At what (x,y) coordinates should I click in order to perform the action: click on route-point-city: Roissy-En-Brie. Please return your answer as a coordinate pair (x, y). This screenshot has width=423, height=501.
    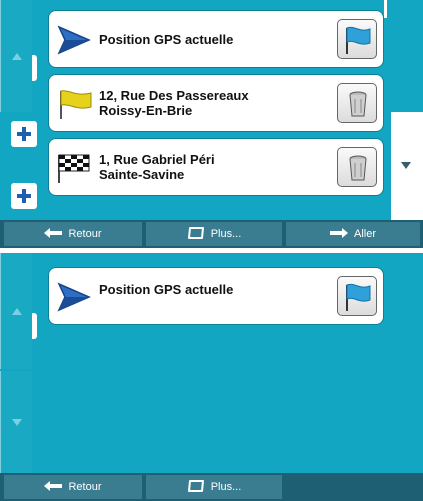
    Looking at the image, I should click on (146, 110).